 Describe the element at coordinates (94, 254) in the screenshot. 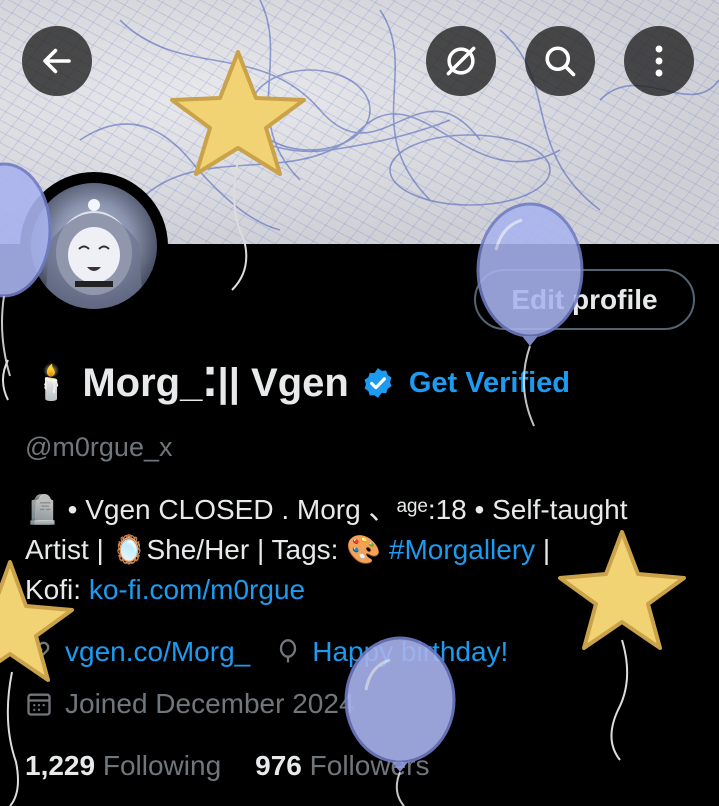

I see `avatar-artwork` at that location.